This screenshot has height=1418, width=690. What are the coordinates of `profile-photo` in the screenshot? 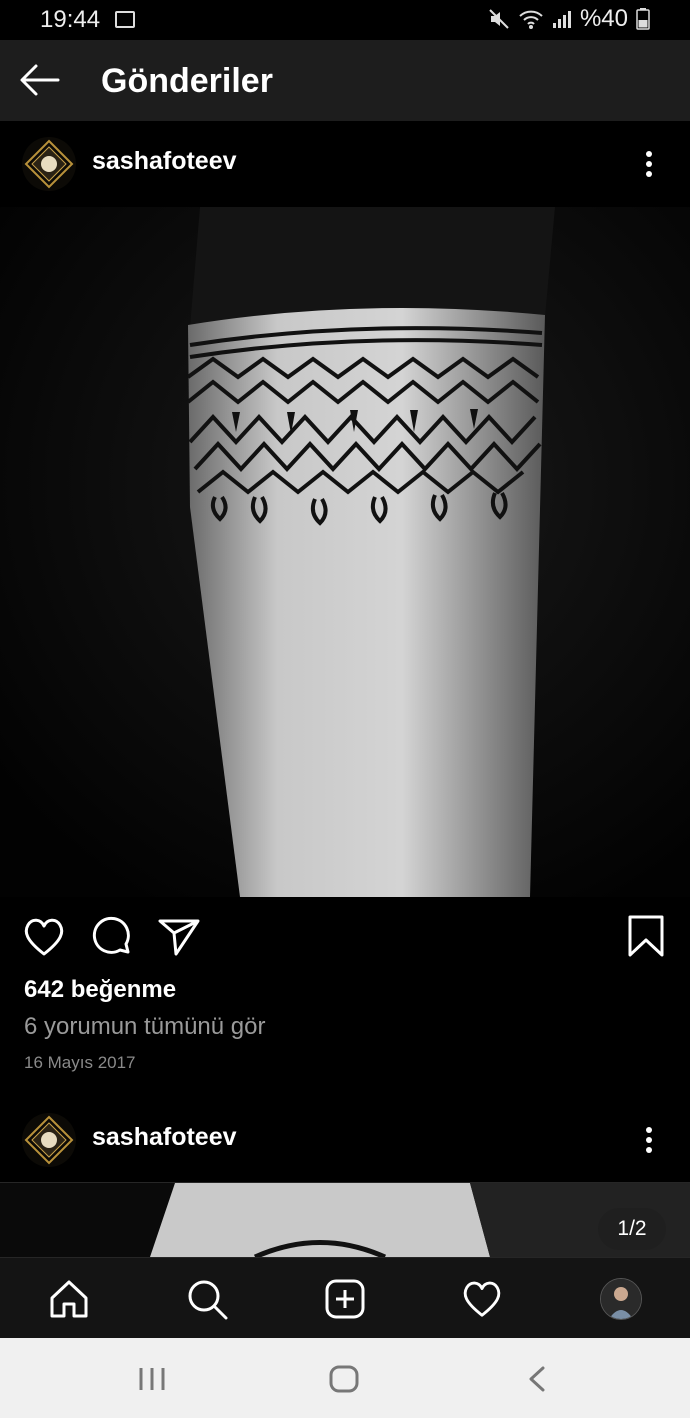 It's located at (621, 1299).